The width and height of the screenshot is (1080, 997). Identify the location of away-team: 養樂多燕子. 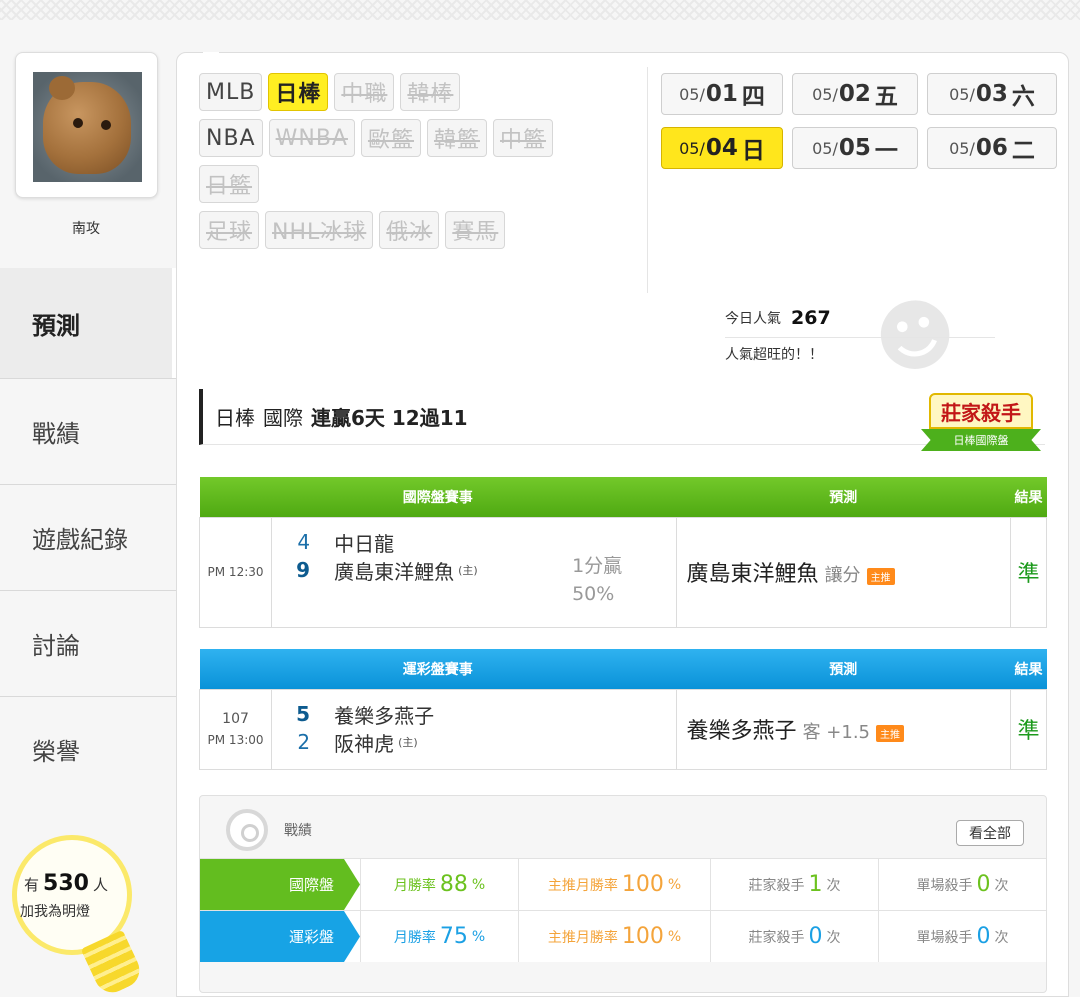
(384, 714).